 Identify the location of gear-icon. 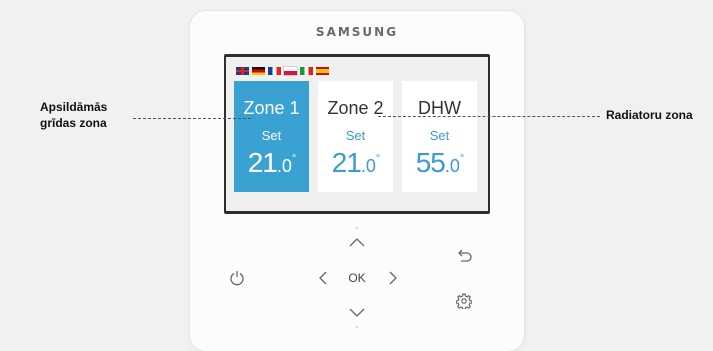
(464, 301).